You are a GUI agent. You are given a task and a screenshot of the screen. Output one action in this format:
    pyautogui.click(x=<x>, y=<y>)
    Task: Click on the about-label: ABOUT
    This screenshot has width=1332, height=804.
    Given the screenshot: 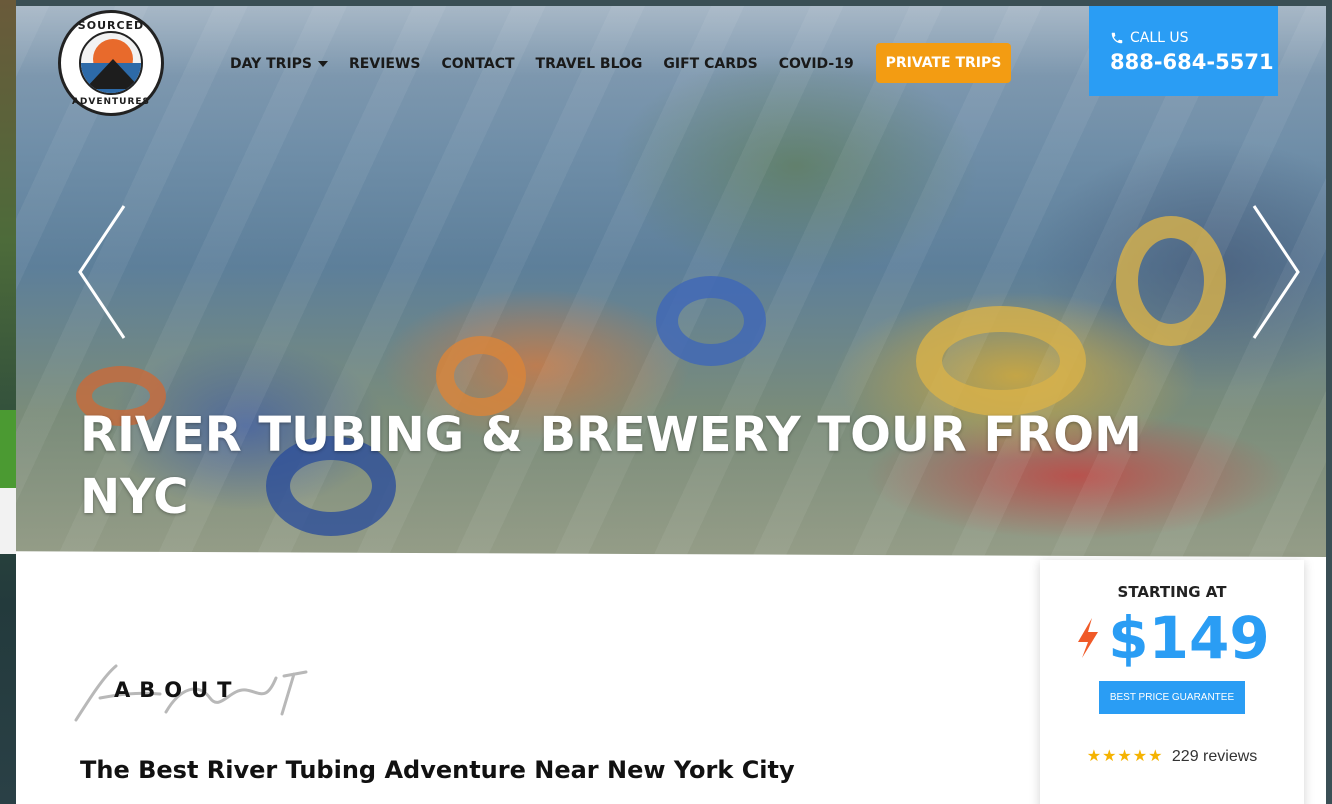 What is the action you would take?
    pyautogui.click(x=177, y=690)
    